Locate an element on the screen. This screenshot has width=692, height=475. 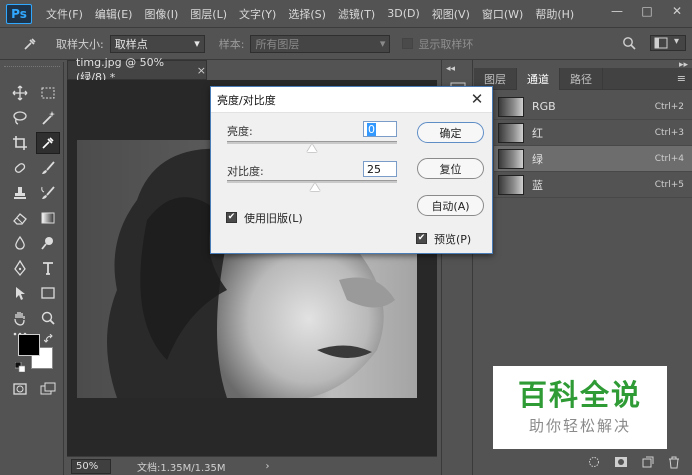
window-controls: — □ ✕ is located at coordinates (647, 11).